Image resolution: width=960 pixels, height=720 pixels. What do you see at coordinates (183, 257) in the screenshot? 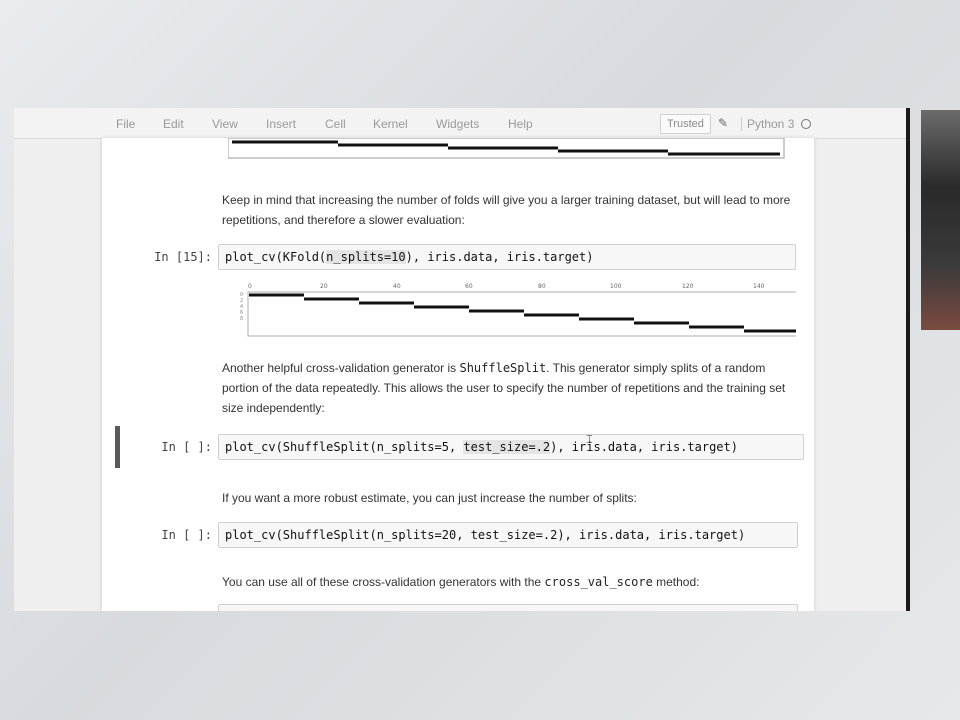
I see `cell-prompt: In [15]:` at bounding box center [183, 257].